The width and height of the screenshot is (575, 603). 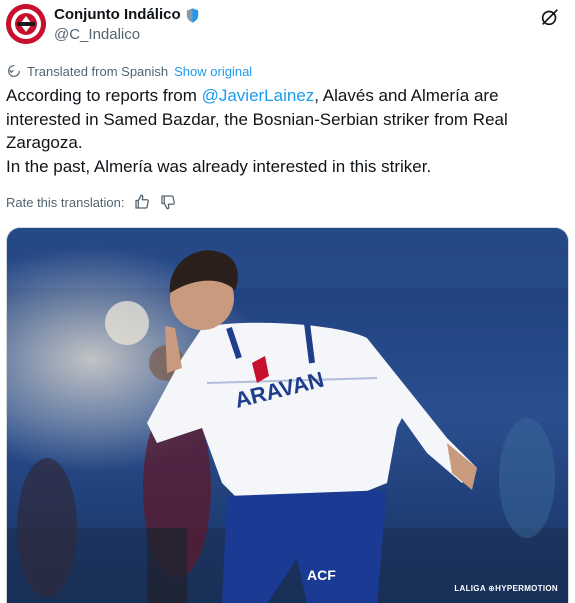 I want to click on avatar, so click(x=26, y=24).